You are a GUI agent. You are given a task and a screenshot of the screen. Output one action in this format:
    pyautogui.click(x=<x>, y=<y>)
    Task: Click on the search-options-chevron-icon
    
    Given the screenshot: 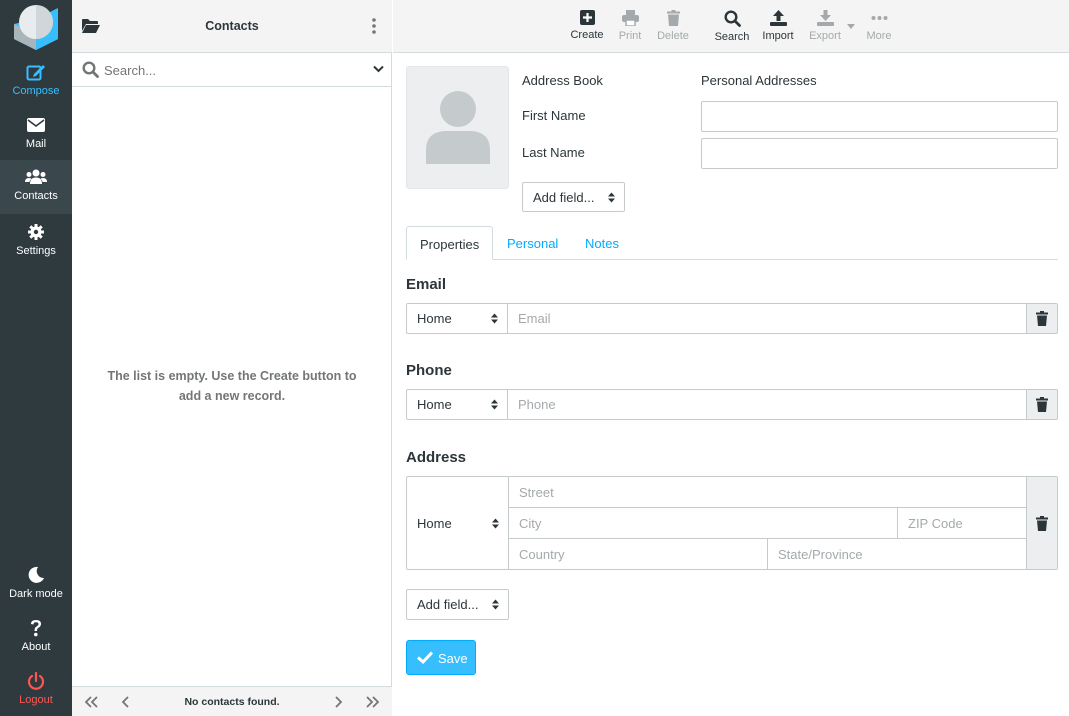 What is the action you would take?
    pyautogui.click(x=378, y=69)
    